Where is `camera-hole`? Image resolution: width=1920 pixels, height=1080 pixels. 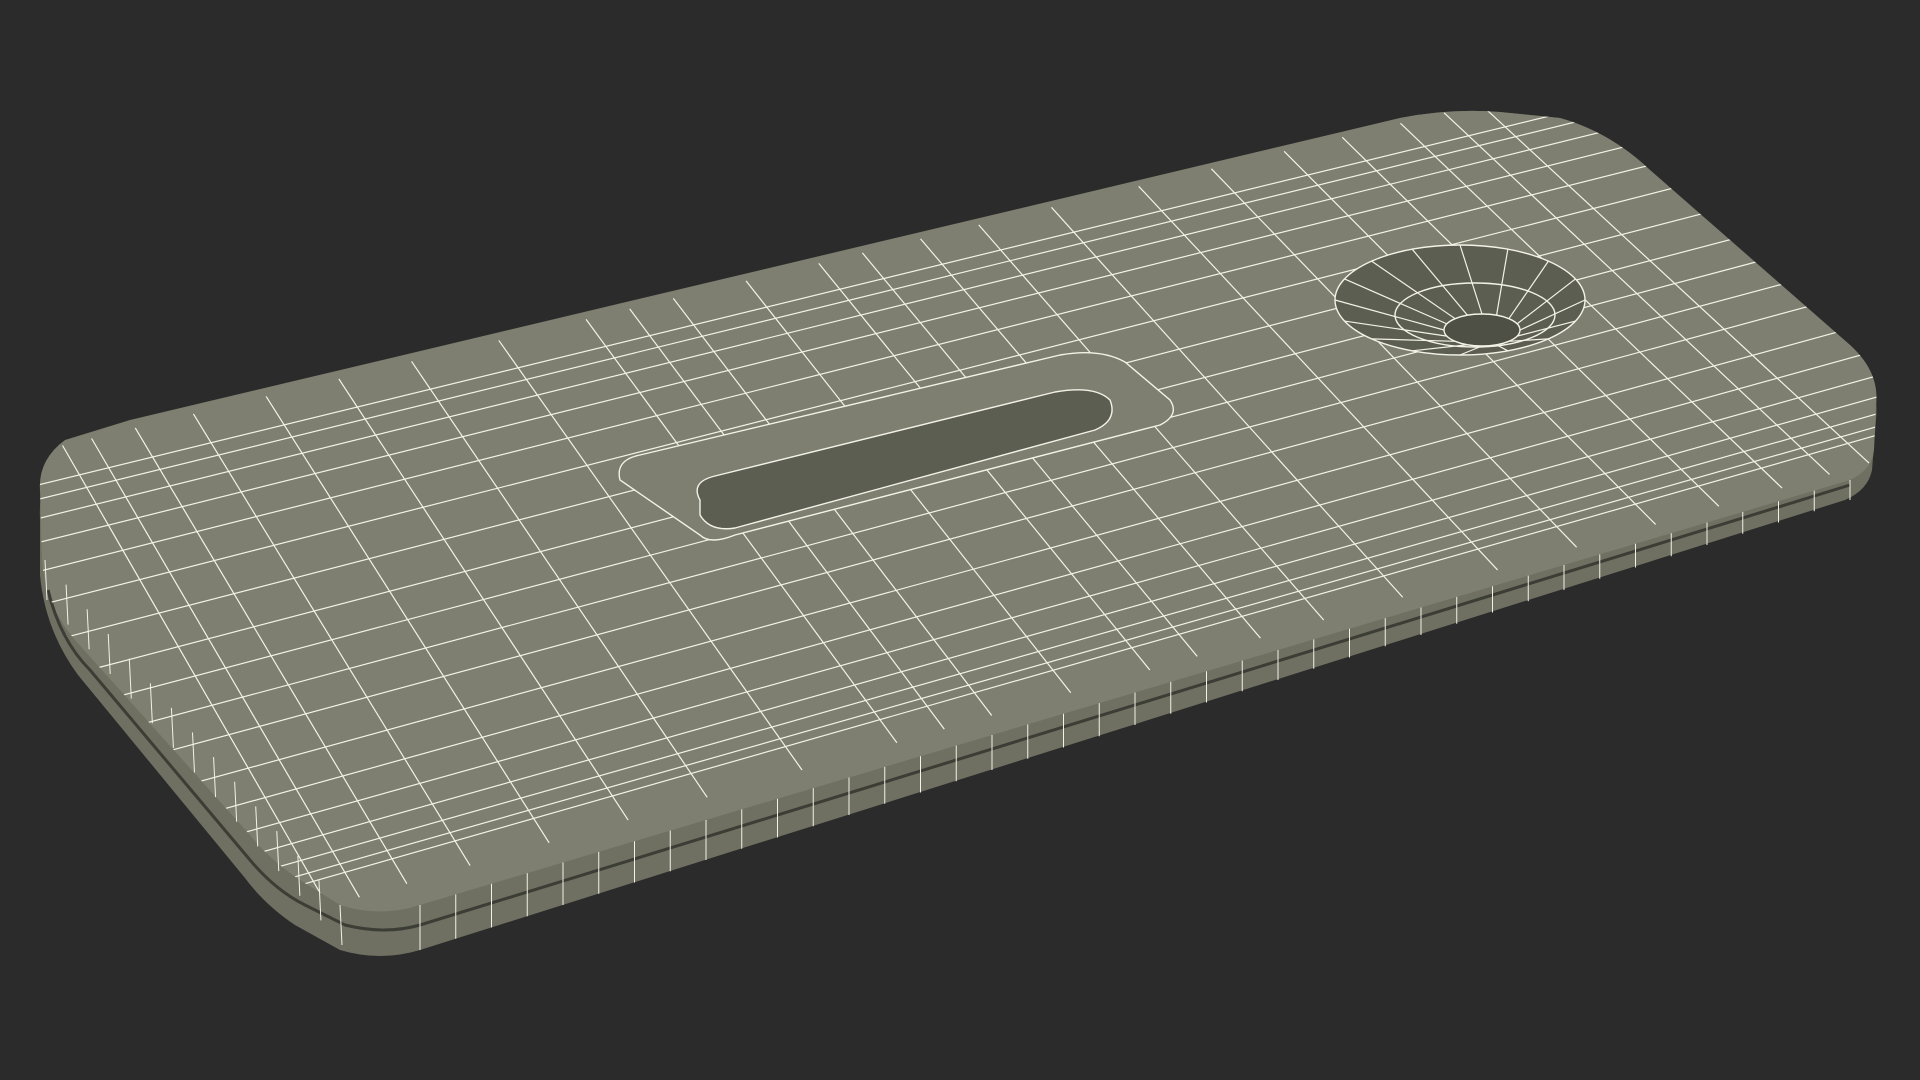 camera-hole is located at coordinates (1482, 330).